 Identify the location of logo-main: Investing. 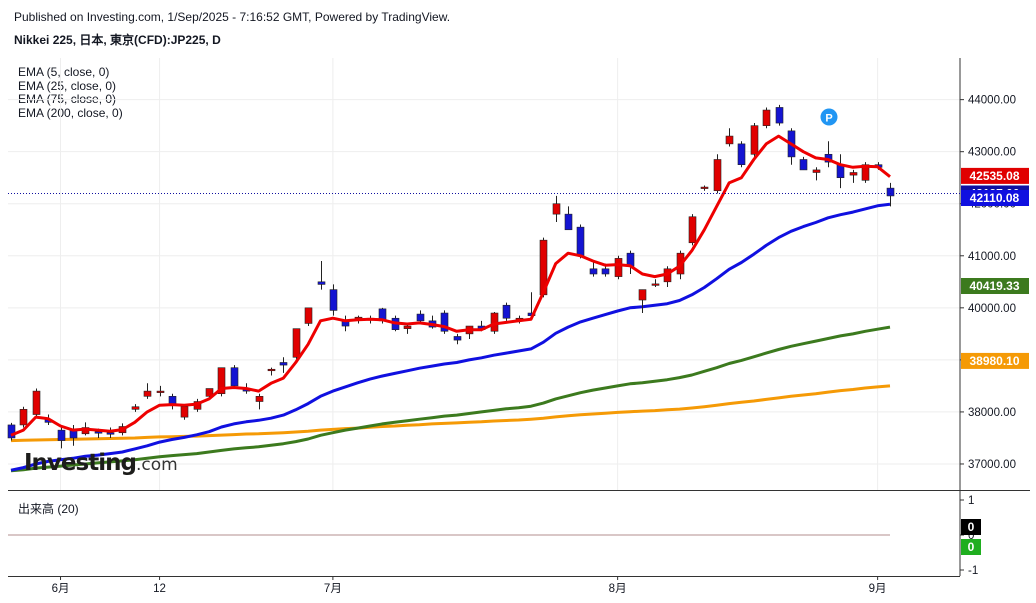
(80, 463).